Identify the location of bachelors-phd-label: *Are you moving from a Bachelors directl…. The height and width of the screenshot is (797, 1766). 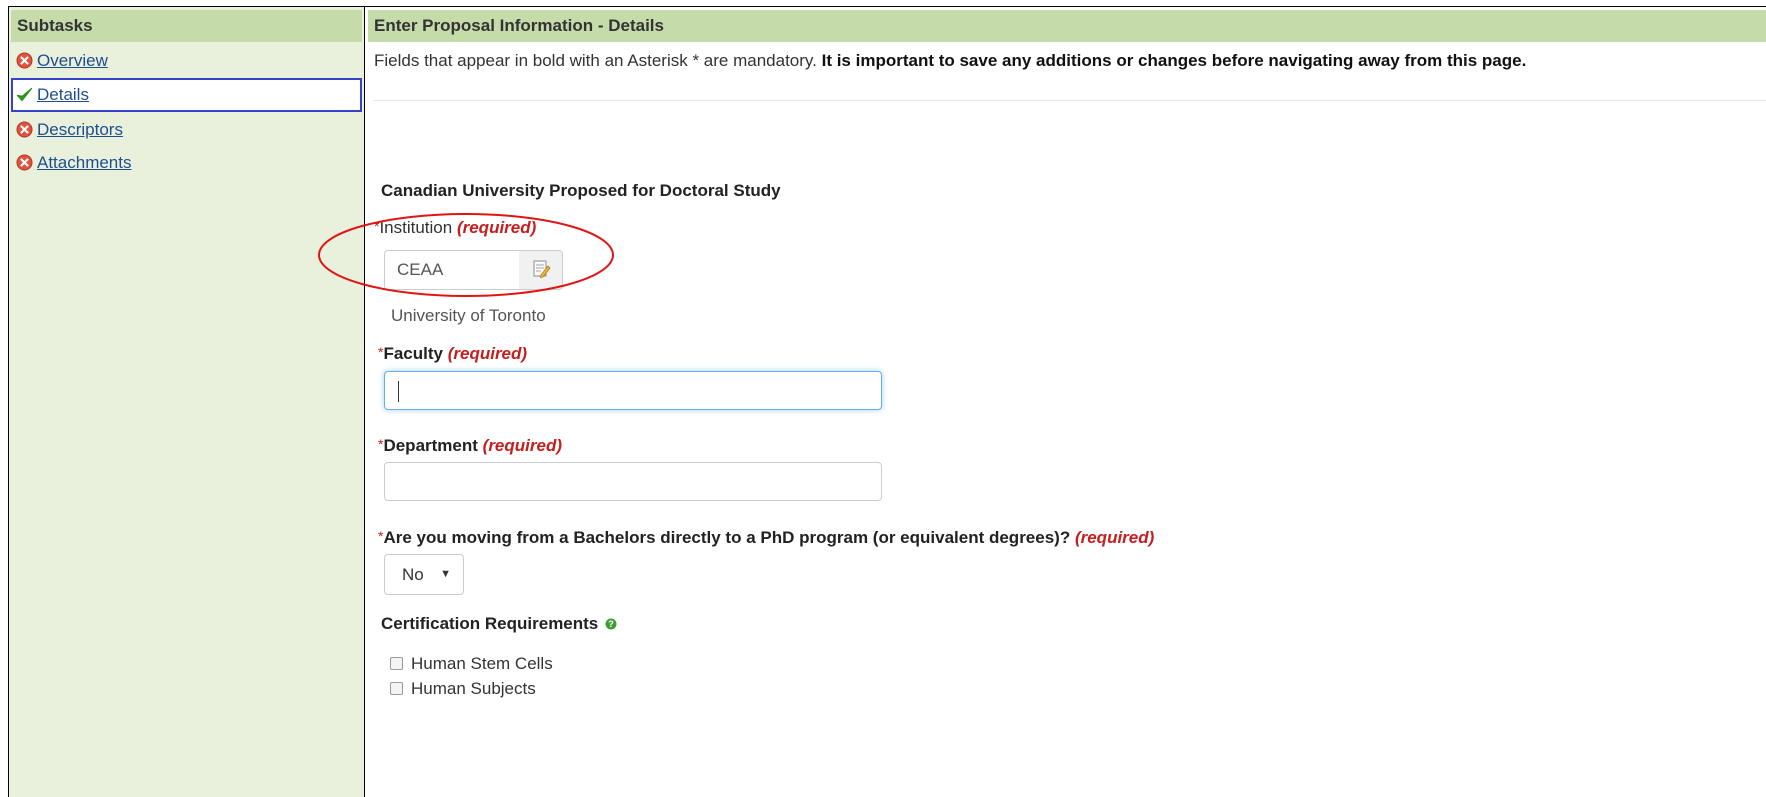
(766, 538).